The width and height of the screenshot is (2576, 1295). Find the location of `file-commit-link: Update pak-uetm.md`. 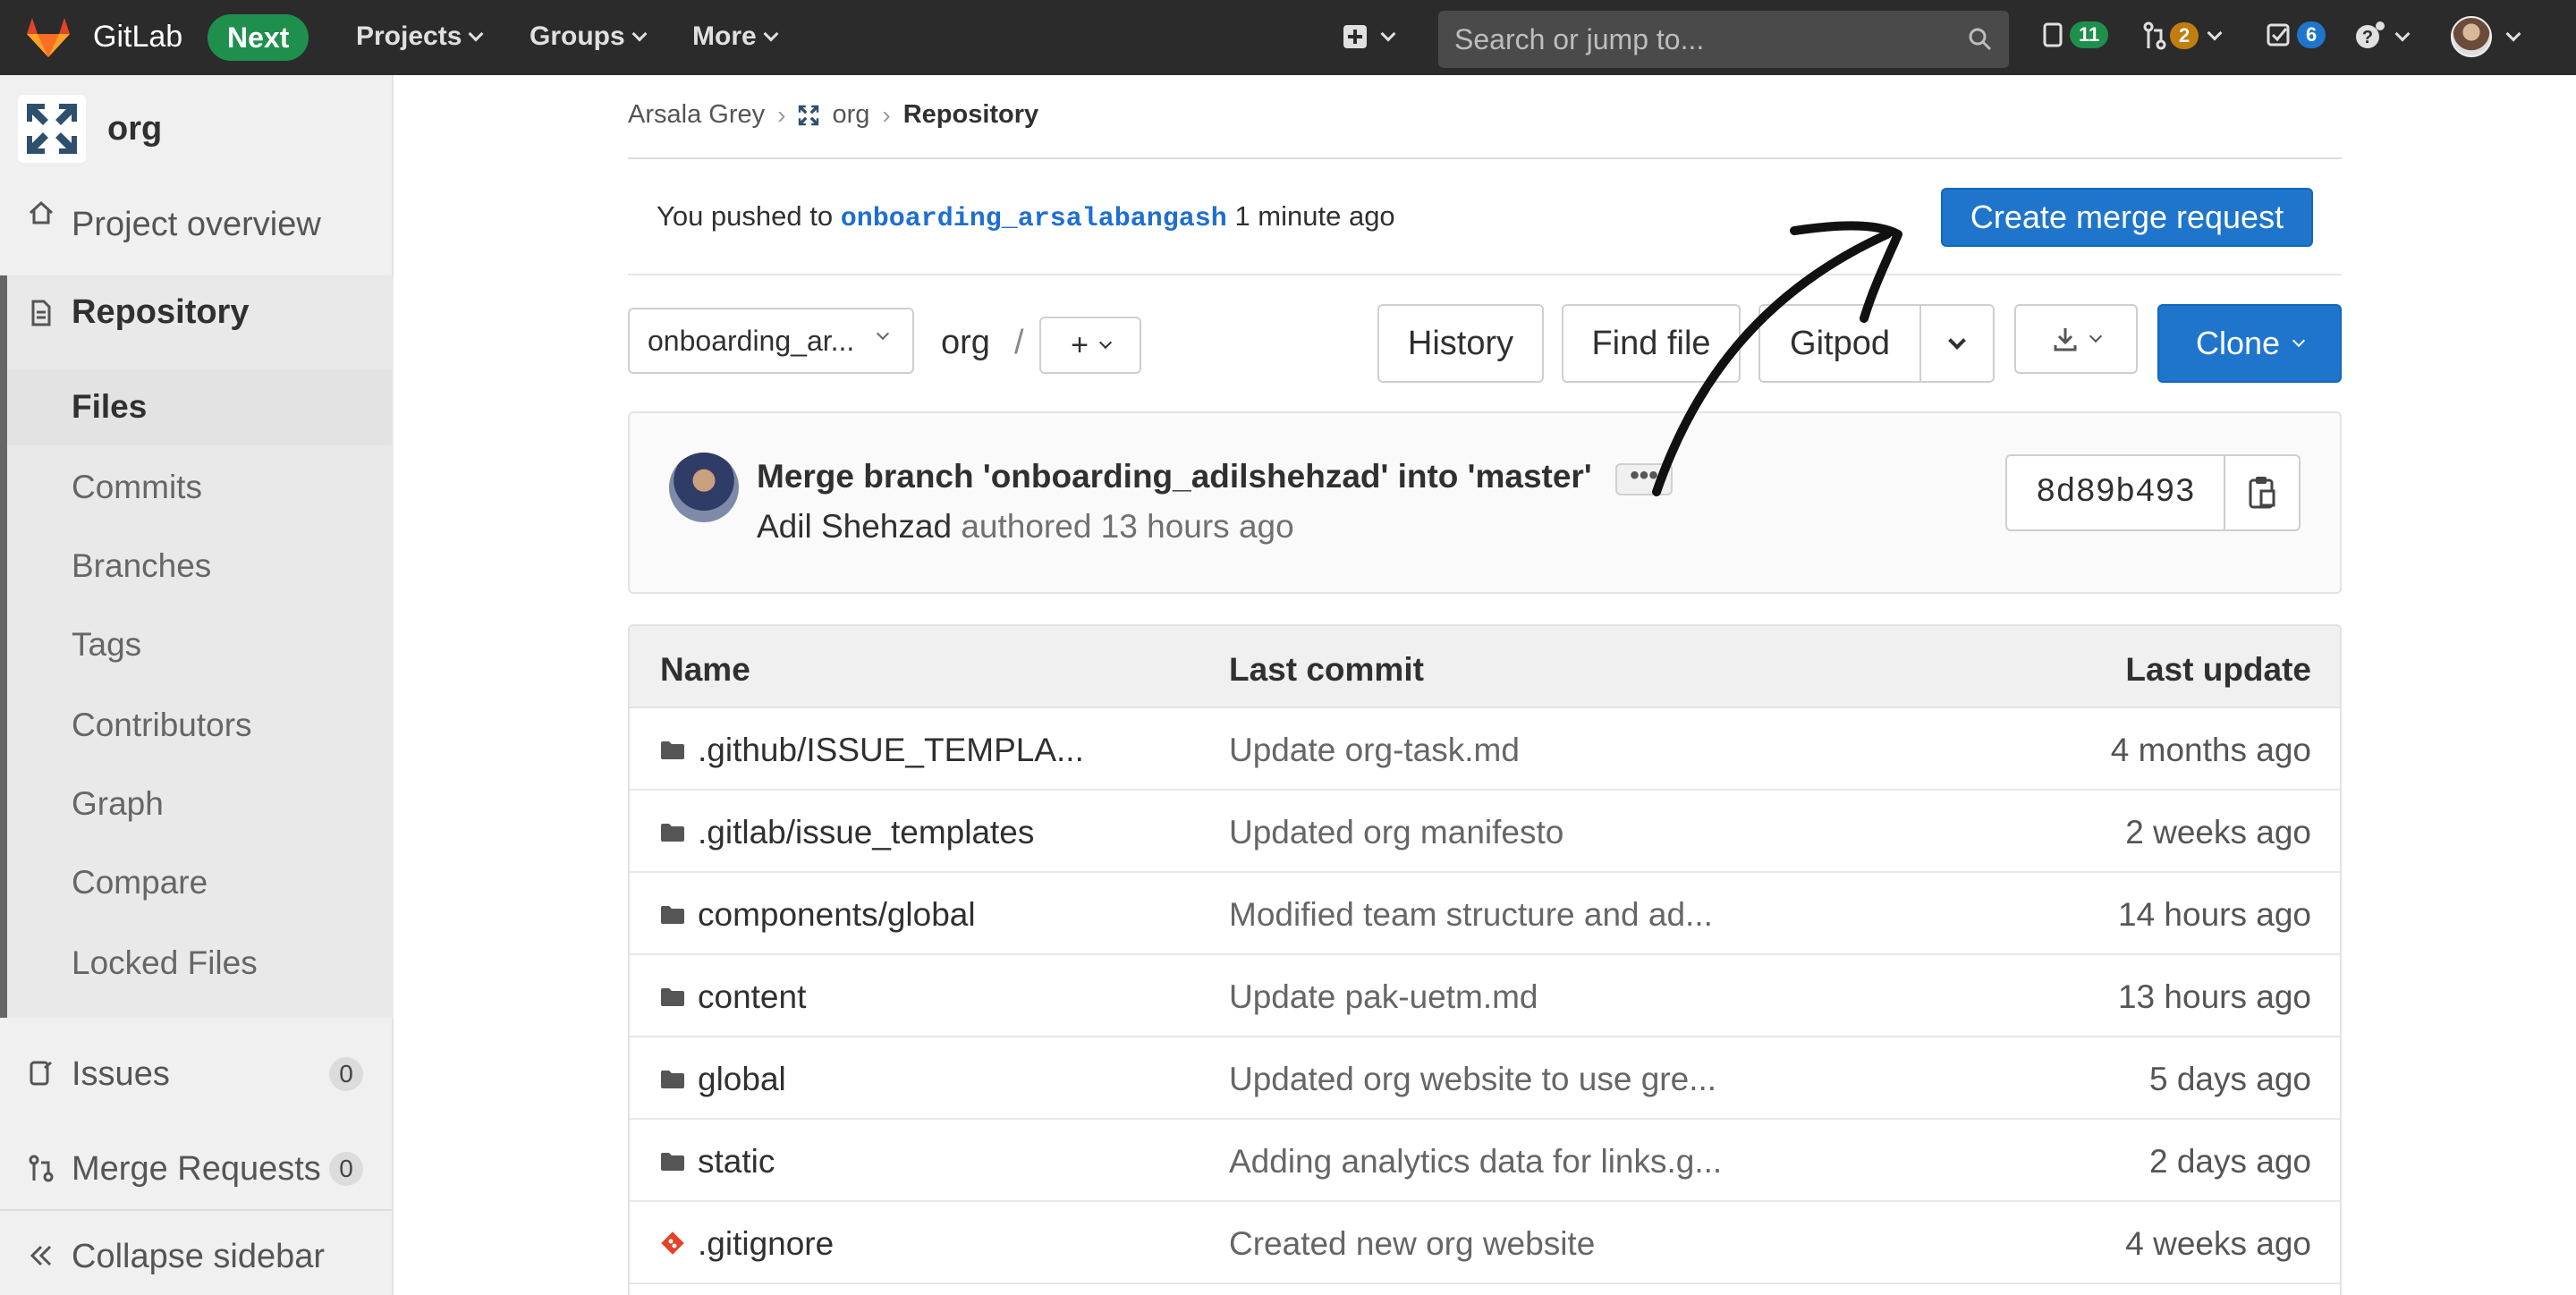

file-commit-link: Update pak-uetm.md is located at coordinates (1383, 997).